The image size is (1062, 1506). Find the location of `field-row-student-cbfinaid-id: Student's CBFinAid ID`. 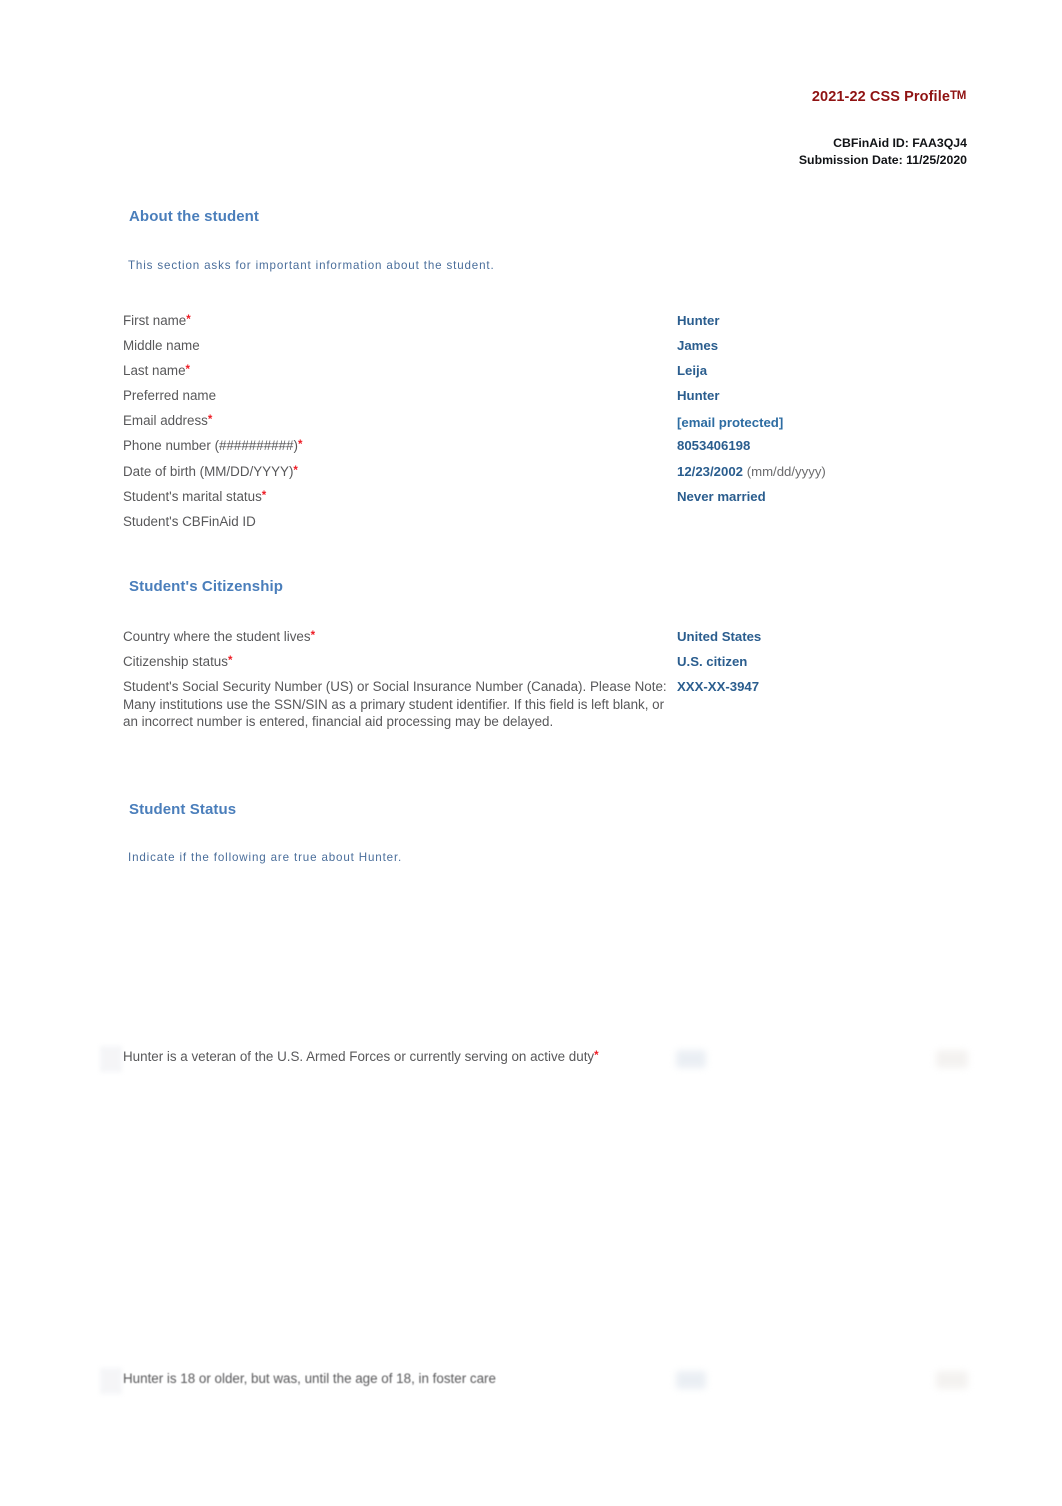

field-row-student-cbfinaid-id: Student's CBFinAid ID is located at coordinates (531, 525).